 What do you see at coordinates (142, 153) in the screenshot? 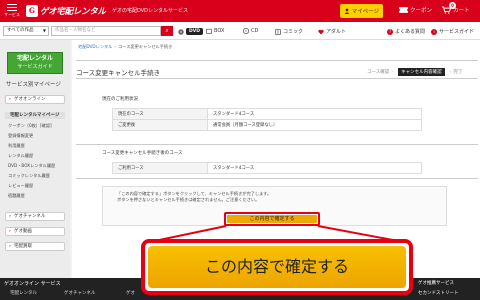
I see `after-cancel-heading: コース変更キャンセル手続き後のコース` at bounding box center [142, 153].